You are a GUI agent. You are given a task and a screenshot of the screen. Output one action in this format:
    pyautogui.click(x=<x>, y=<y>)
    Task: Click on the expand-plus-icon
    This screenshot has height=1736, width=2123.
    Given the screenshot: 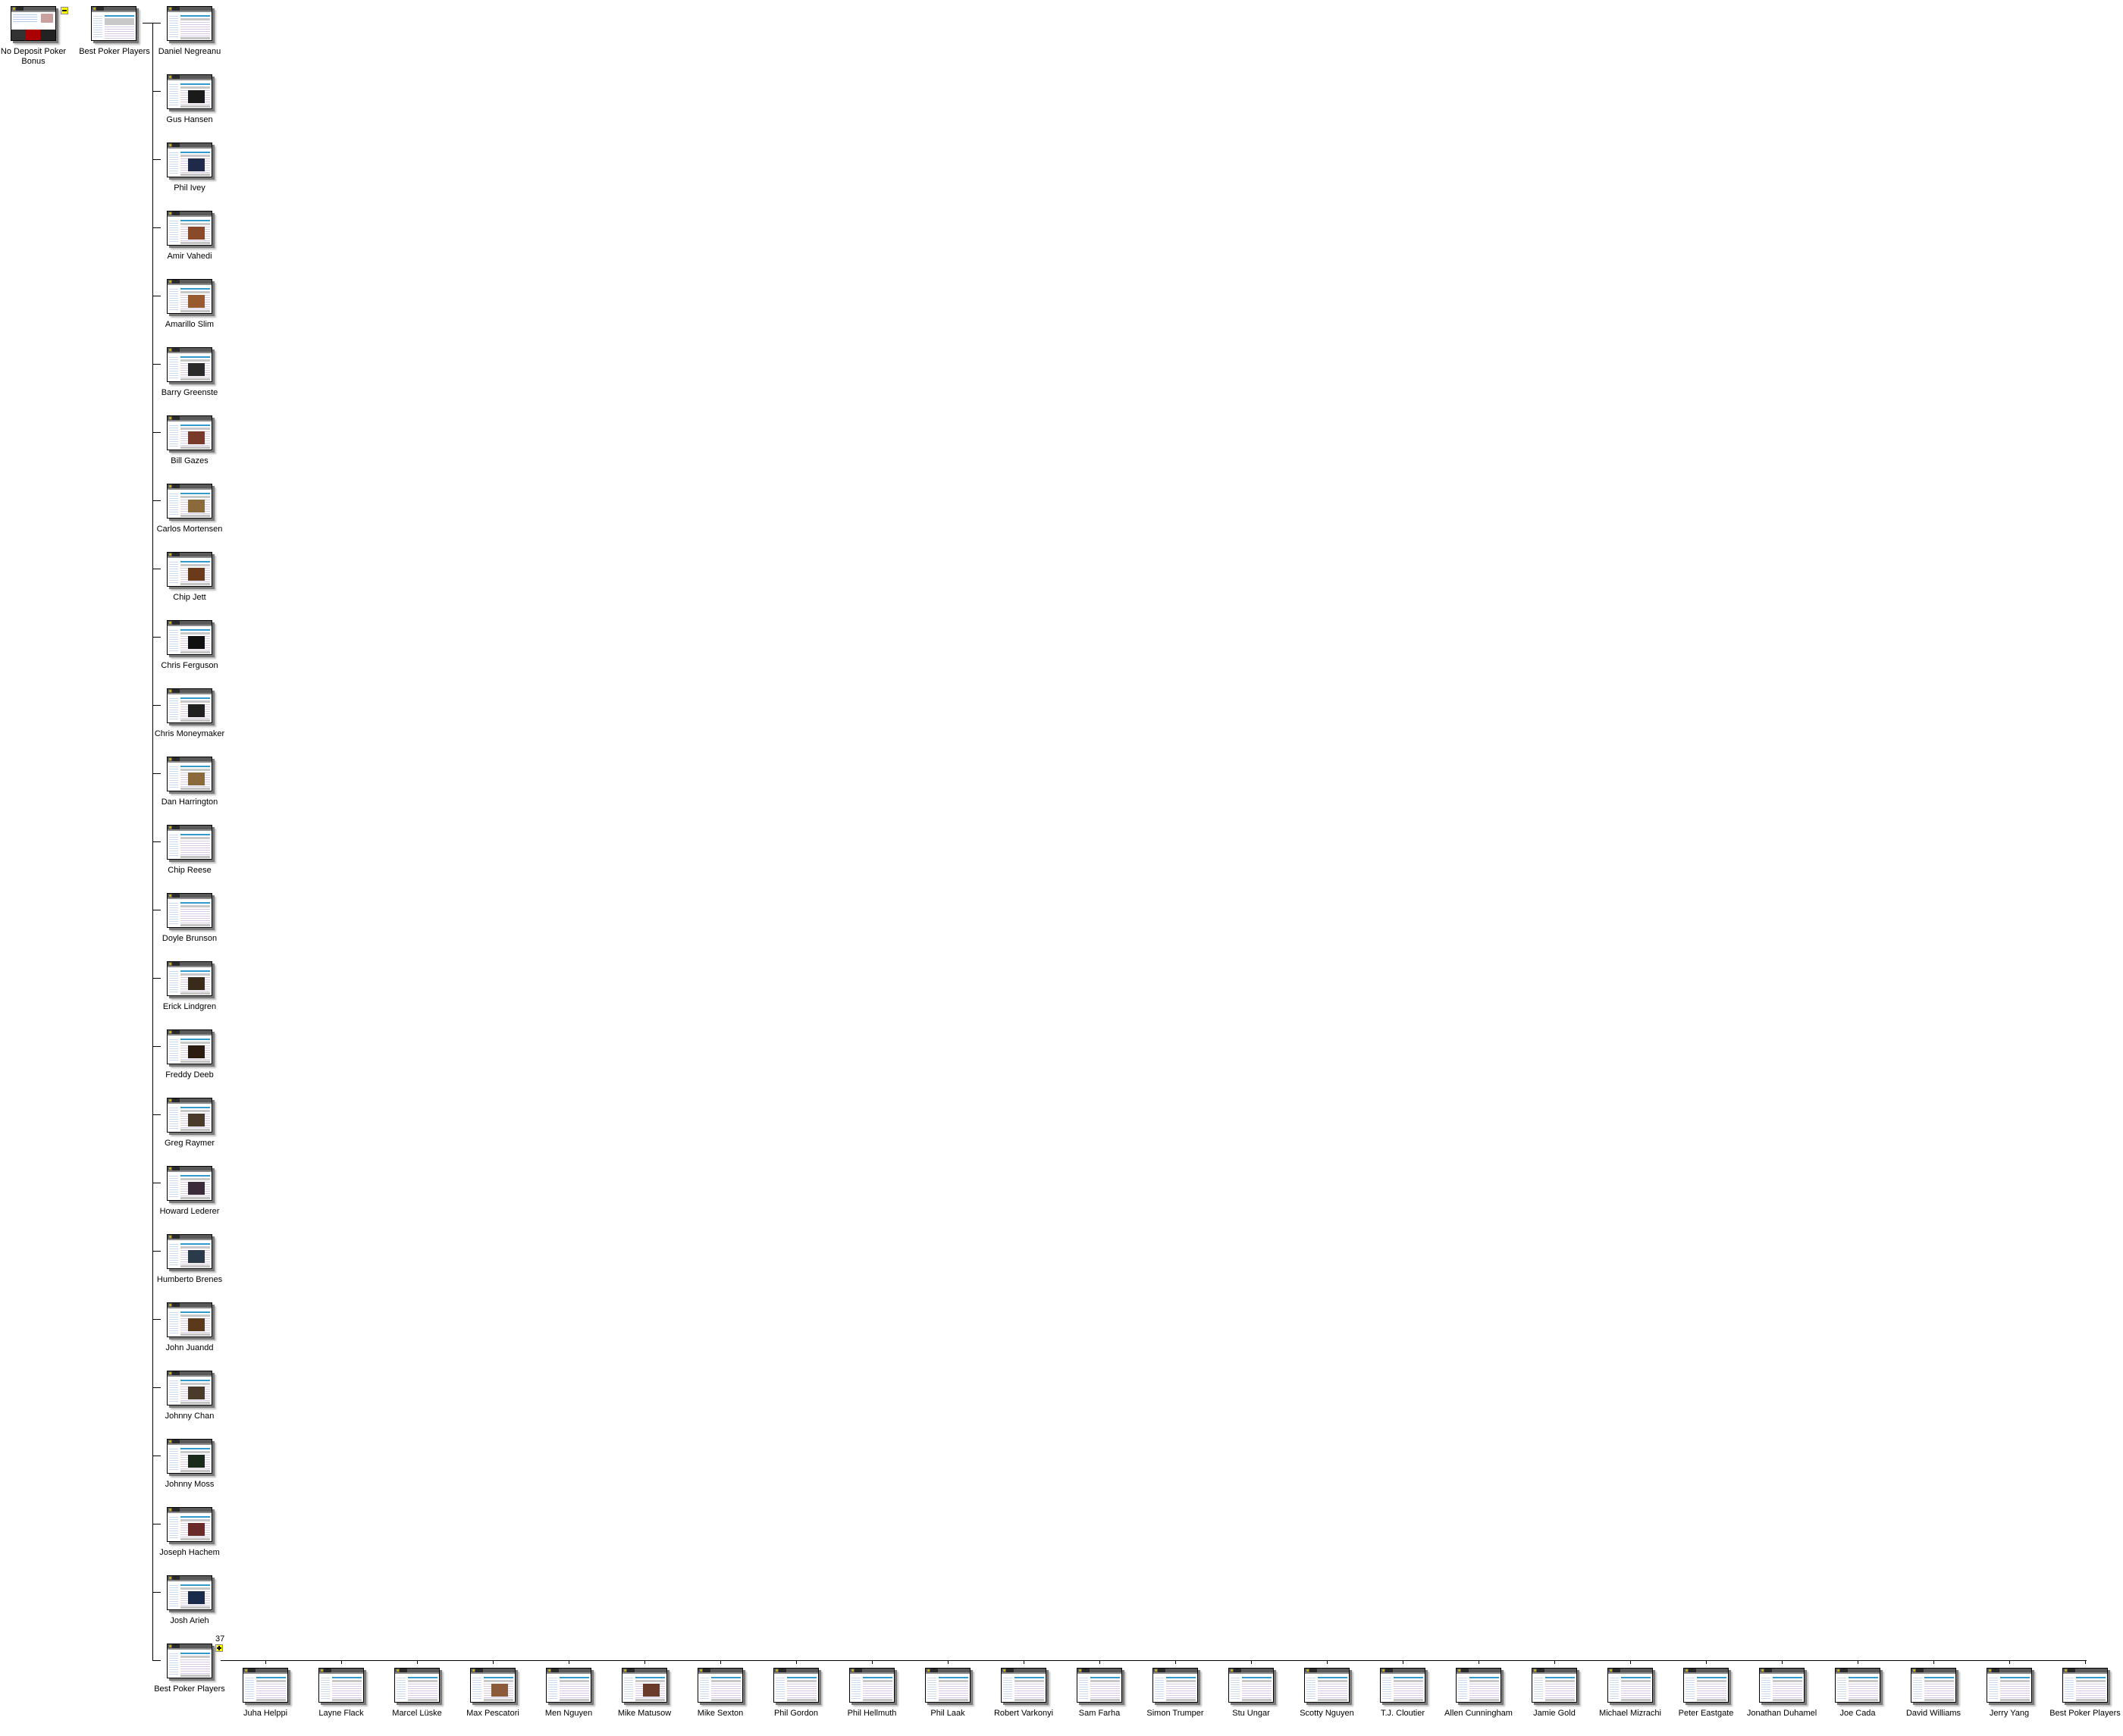 What is the action you would take?
    pyautogui.click(x=219, y=1648)
    